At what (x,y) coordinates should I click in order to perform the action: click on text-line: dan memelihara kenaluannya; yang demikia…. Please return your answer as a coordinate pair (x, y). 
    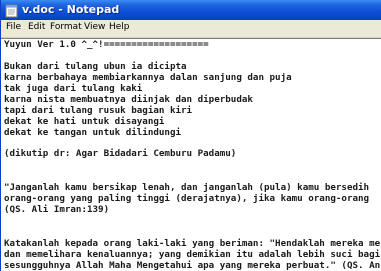
    Looking at the image, I should click on (192, 254).